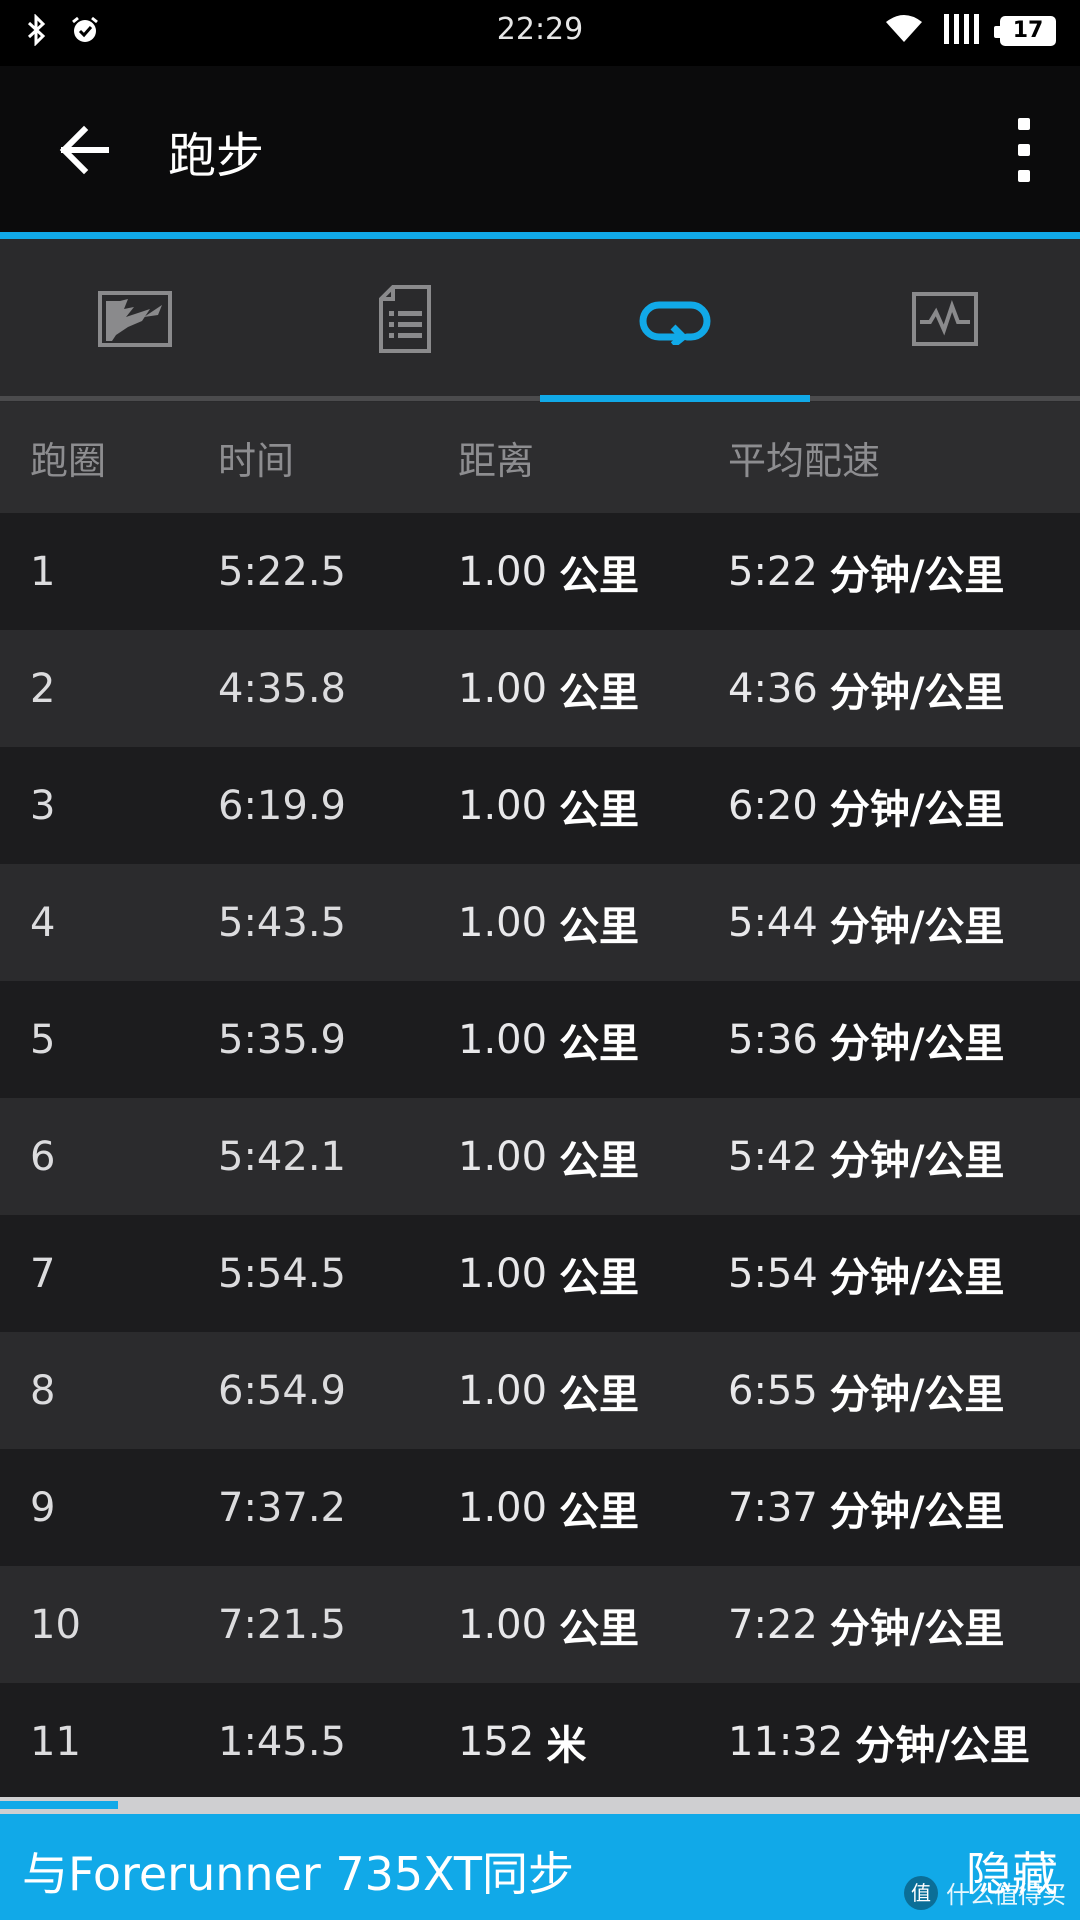 Image resolution: width=1080 pixels, height=1920 pixels. I want to click on lap-time: 5:54.5, so click(282, 1273).